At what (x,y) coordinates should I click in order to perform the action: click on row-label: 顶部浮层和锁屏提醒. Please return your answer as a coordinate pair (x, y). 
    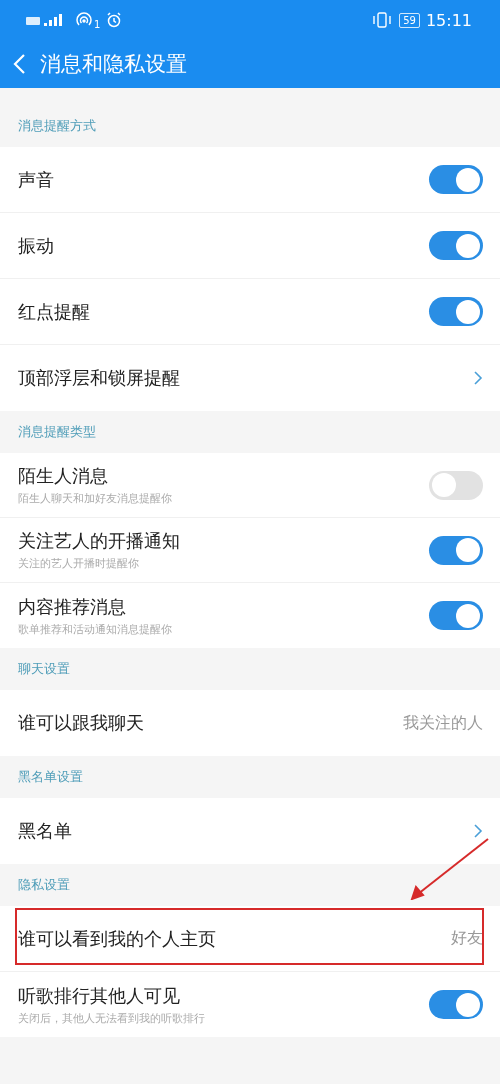
    Looking at the image, I should click on (99, 378).